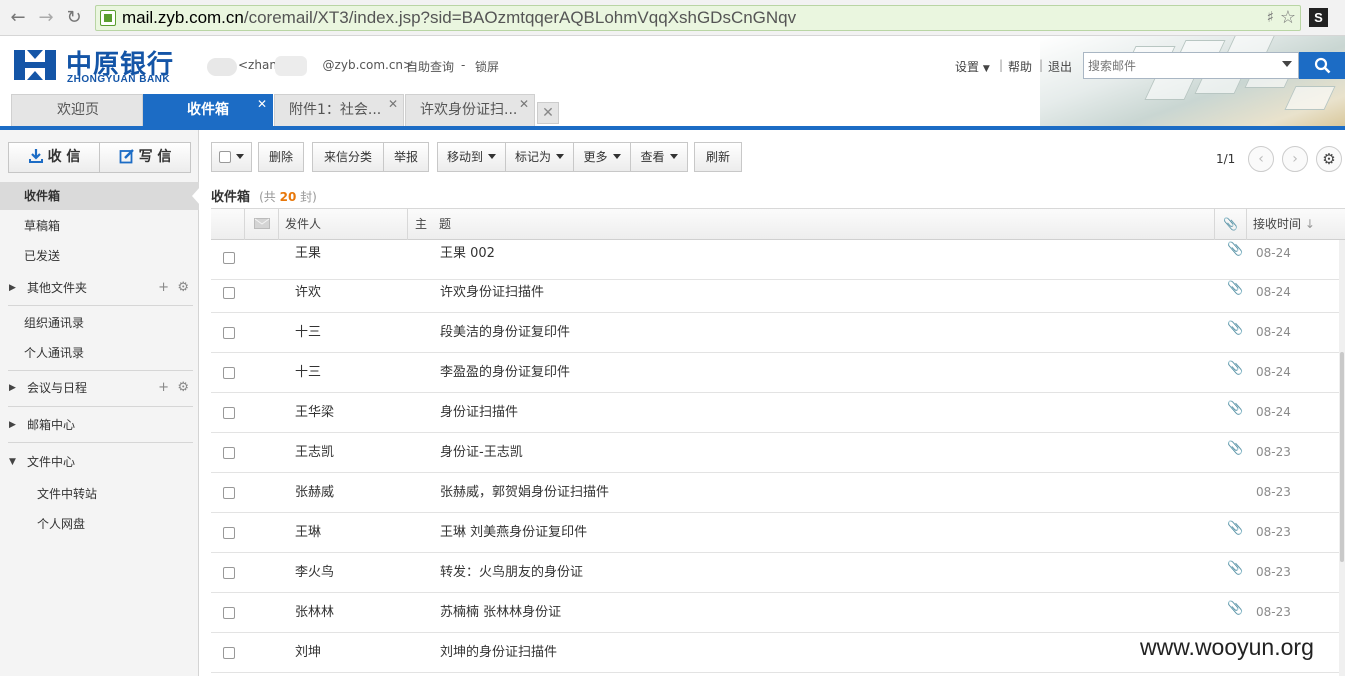 The image size is (1345, 676). Describe the element at coordinates (463, 65) in the screenshot. I see `header-dash: -` at that location.